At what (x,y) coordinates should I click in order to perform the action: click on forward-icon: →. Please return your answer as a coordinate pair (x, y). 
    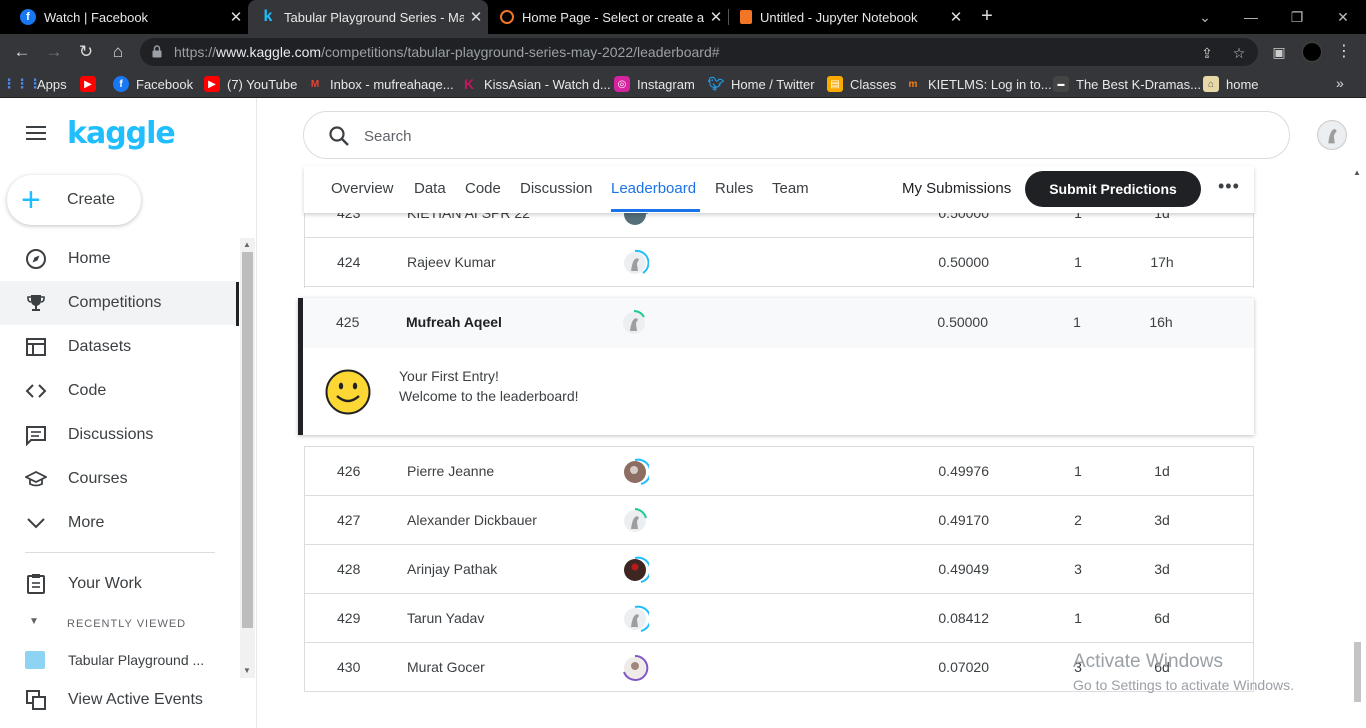
    Looking at the image, I should click on (54, 52).